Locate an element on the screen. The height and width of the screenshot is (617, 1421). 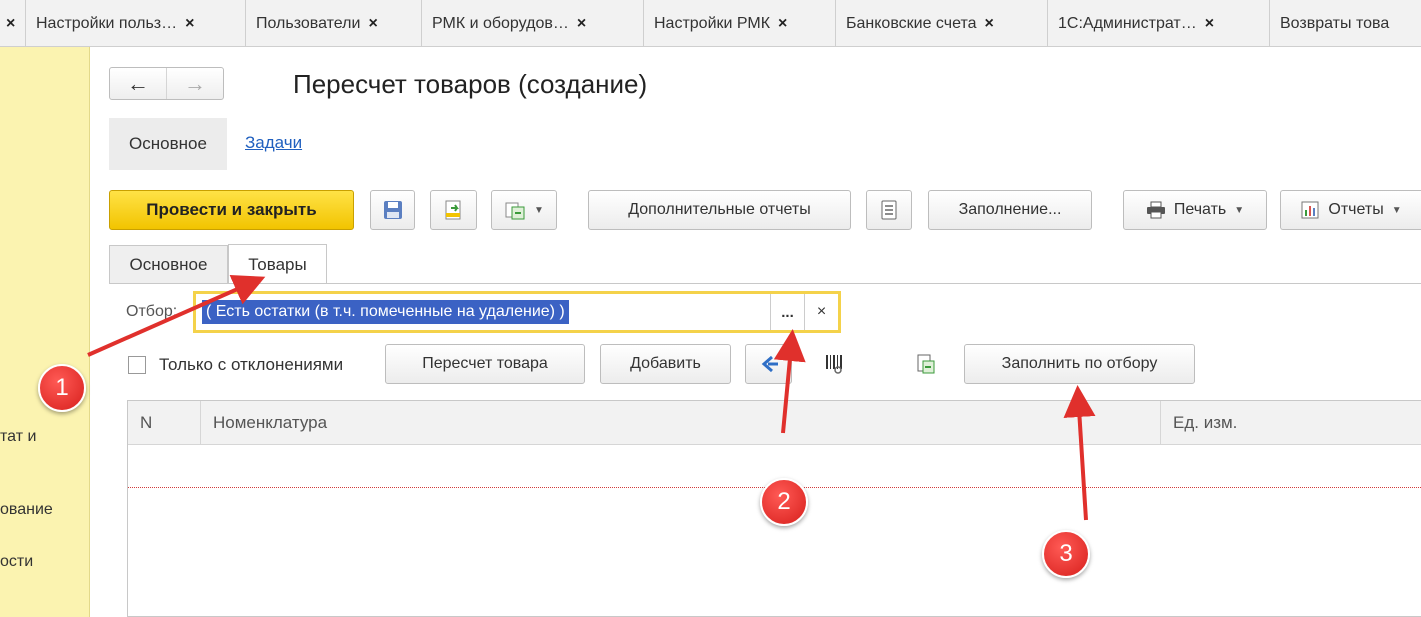
annotation-badge-2: 2 is located at coordinates (784, 502).